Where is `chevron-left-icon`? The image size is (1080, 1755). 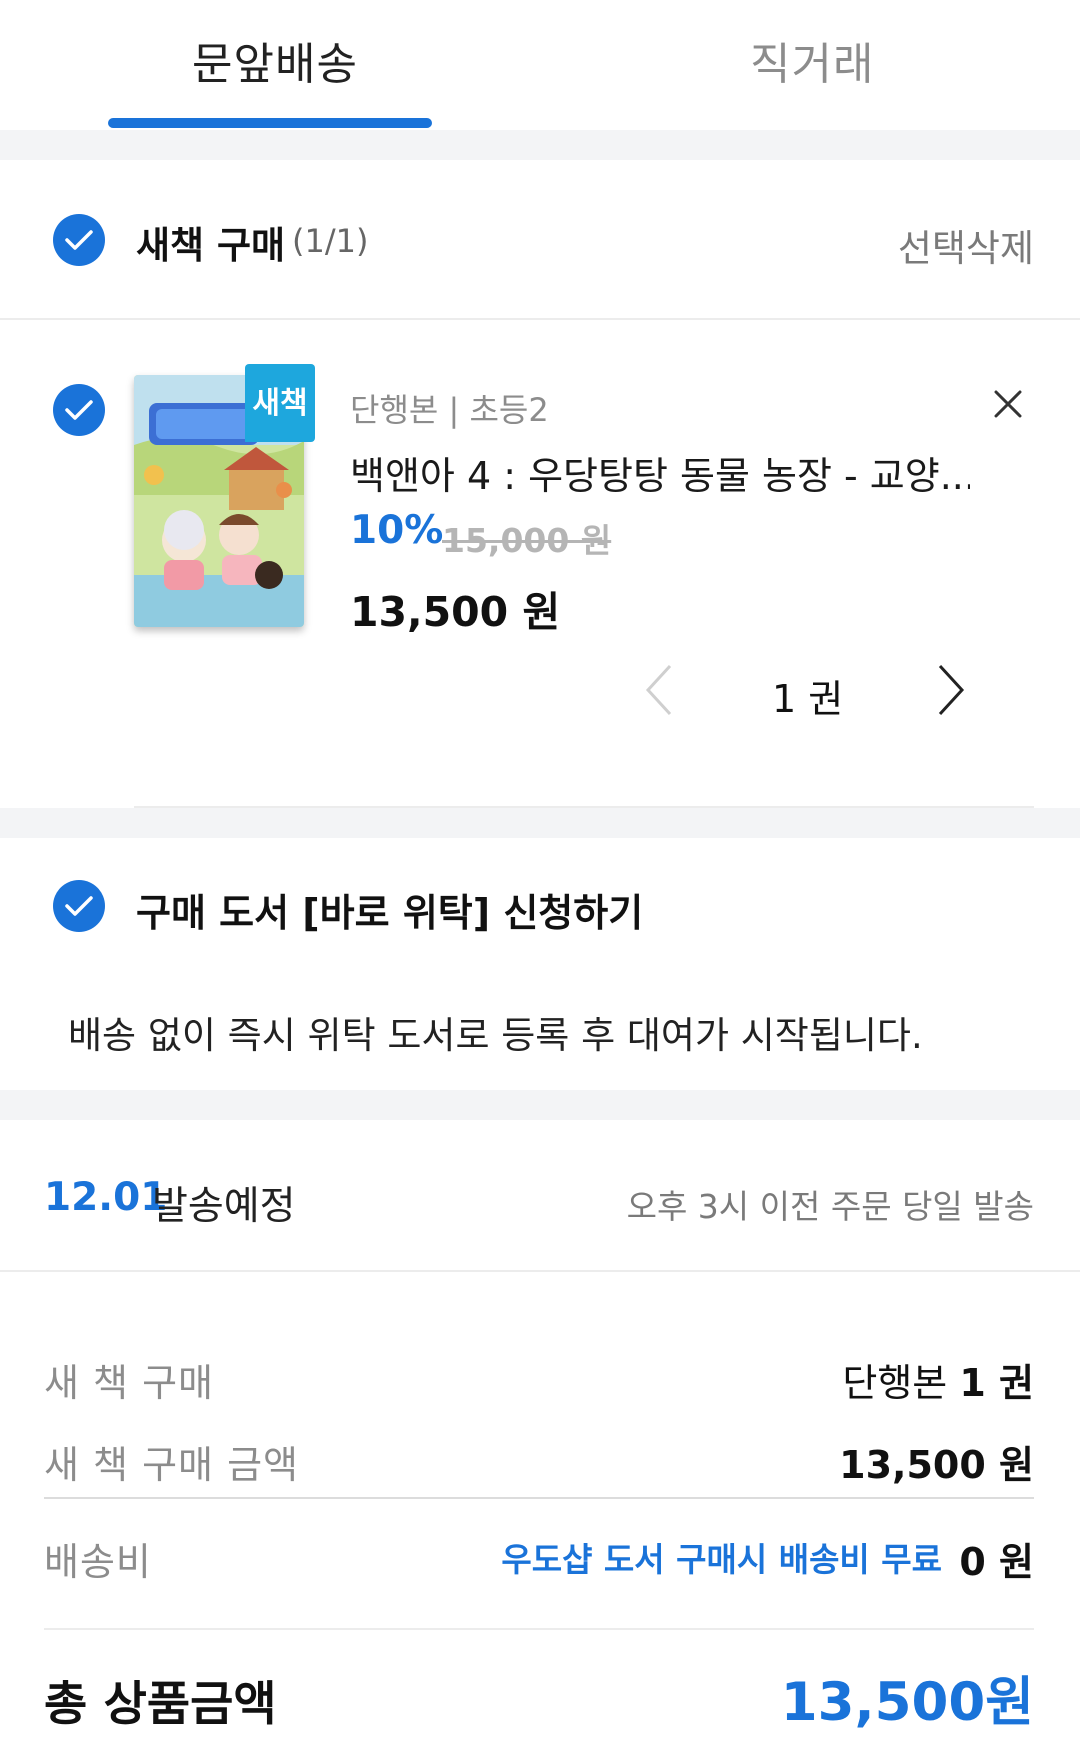 chevron-left-icon is located at coordinates (660, 690).